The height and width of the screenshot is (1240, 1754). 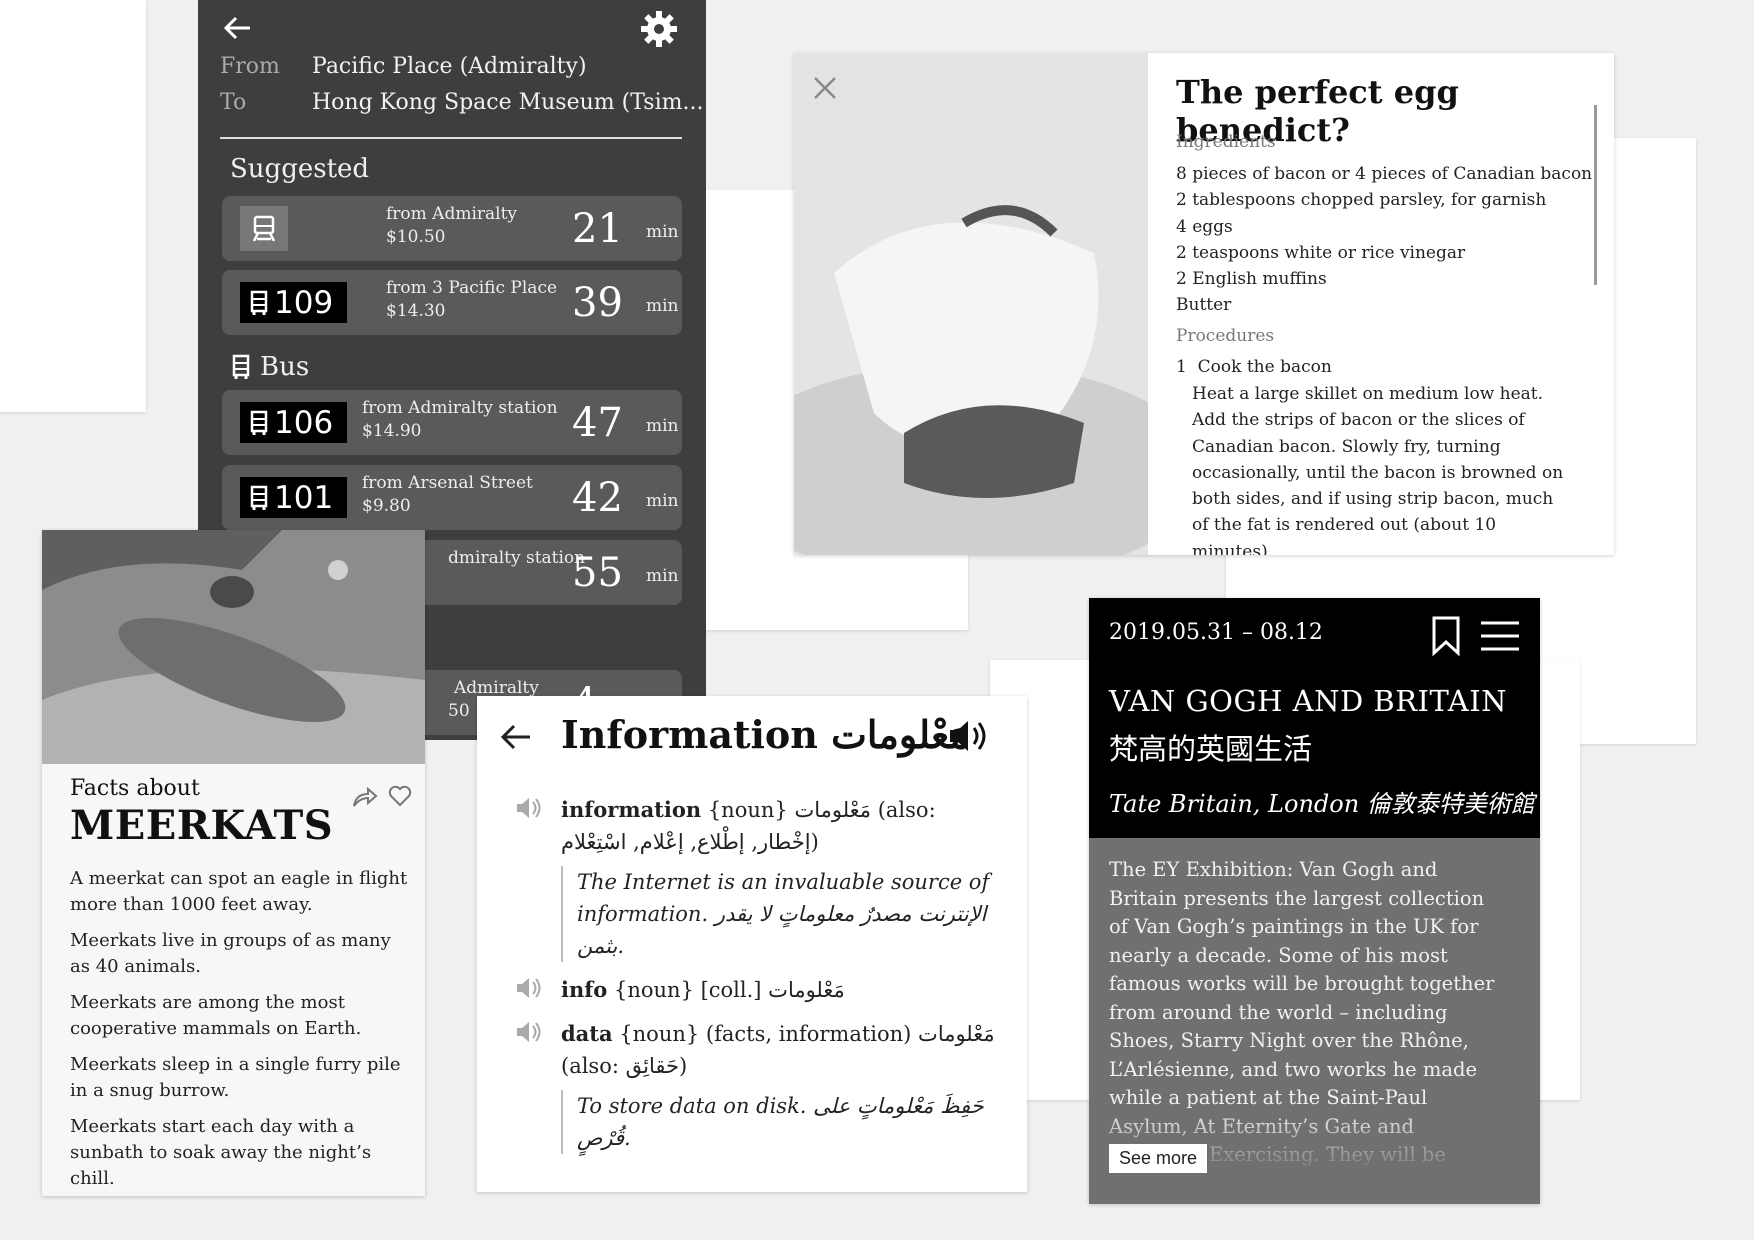 What do you see at coordinates (584, 989) in the screenshot?
I see `headword: info` at bounding box center [584, 989].